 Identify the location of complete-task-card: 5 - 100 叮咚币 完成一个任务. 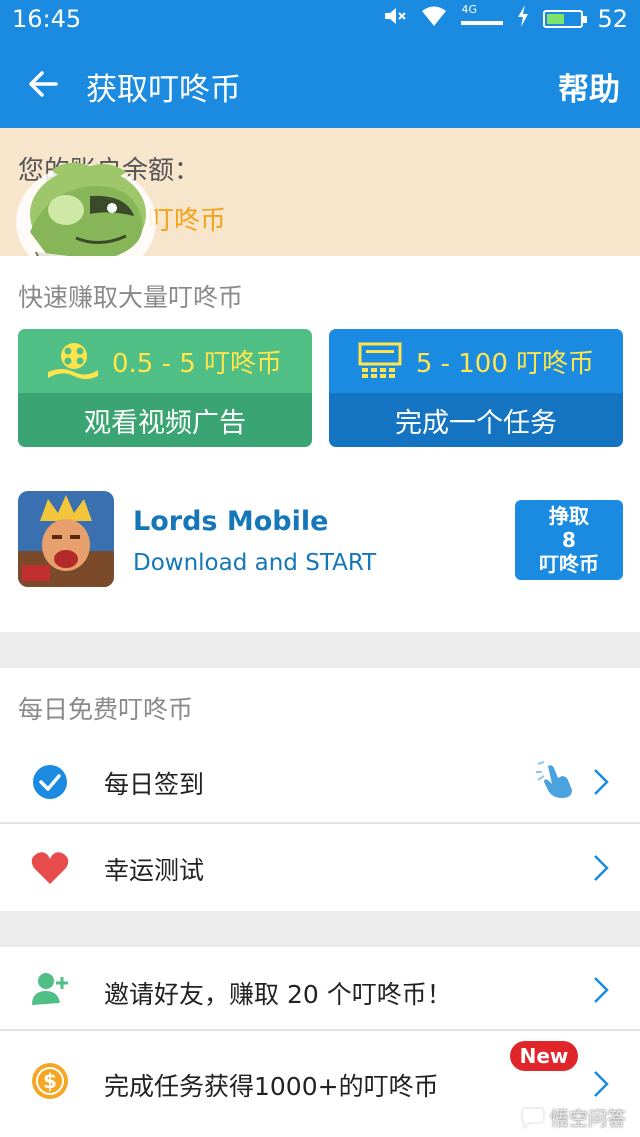
(476, 388).